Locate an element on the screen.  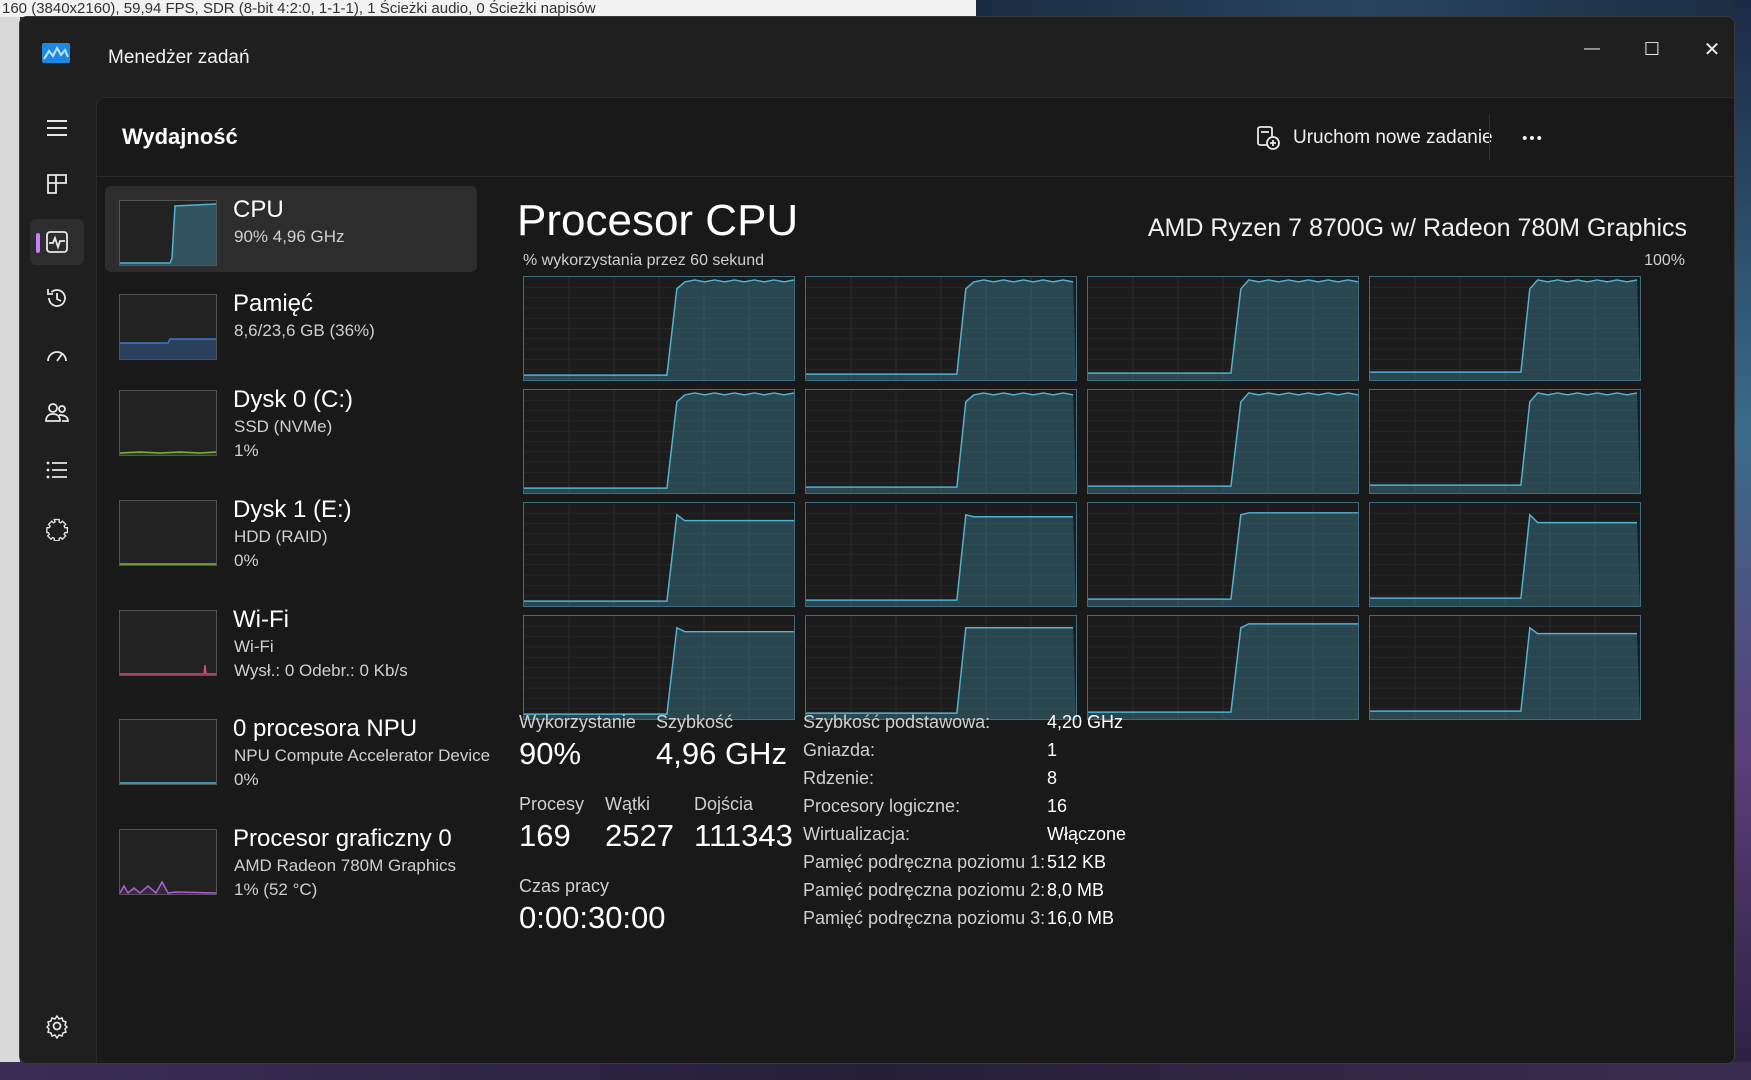
header-divider is located at coordinates (1489, 137).